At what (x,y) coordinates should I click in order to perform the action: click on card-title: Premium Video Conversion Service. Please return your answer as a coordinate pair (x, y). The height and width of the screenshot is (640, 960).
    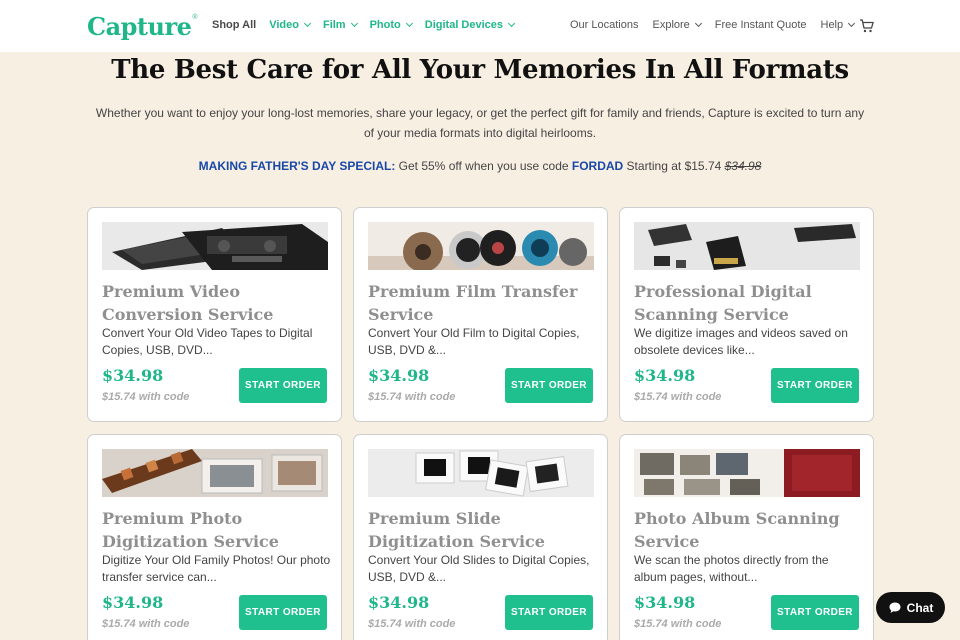
    Looking at the image, I should click on (217, 303).